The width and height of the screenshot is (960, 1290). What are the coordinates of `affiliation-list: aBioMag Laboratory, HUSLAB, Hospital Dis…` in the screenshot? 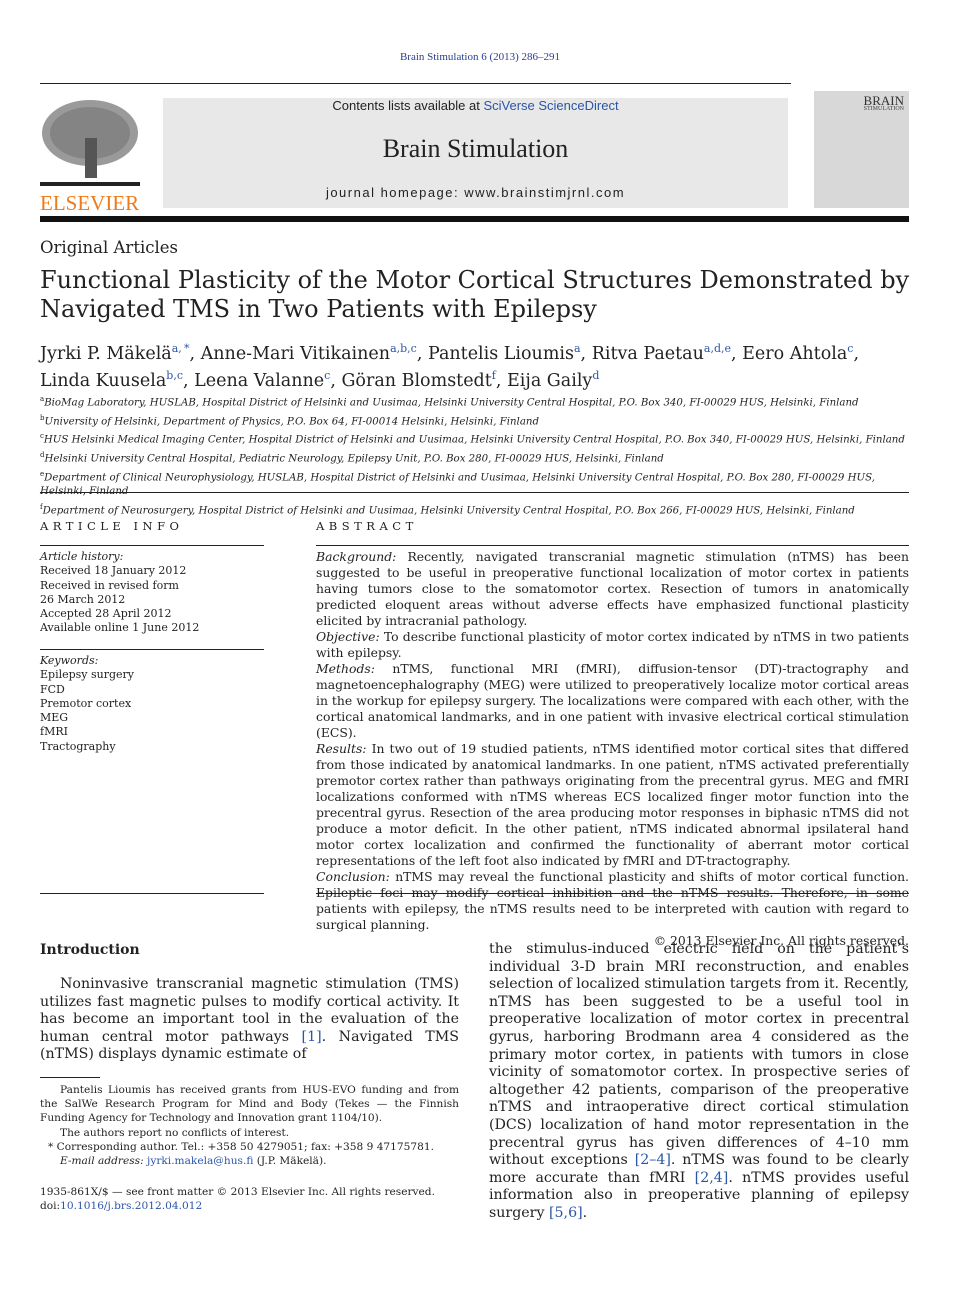 It's located at (480, 455).